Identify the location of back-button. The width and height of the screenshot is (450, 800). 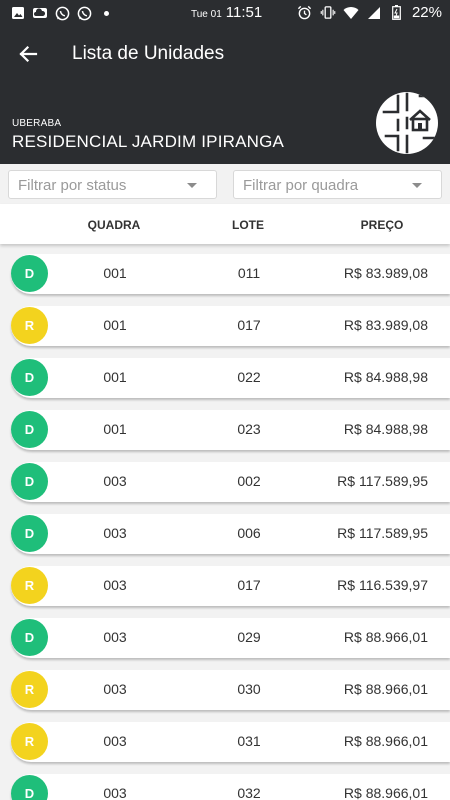
(28, 54).